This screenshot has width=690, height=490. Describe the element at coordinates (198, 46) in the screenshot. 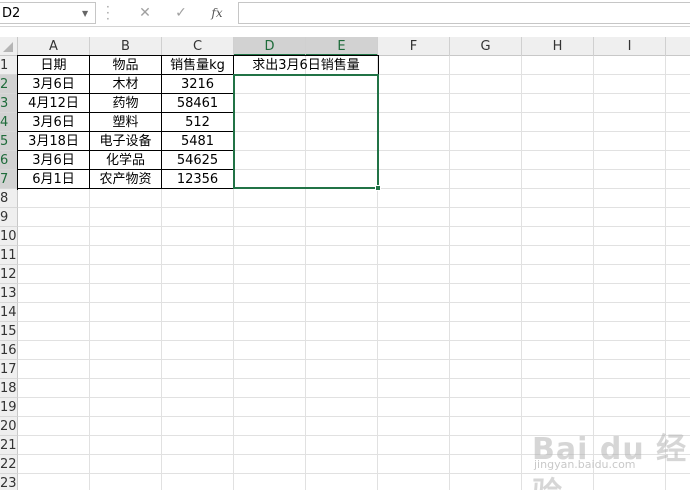

I see `column-header-c: C` at that location.